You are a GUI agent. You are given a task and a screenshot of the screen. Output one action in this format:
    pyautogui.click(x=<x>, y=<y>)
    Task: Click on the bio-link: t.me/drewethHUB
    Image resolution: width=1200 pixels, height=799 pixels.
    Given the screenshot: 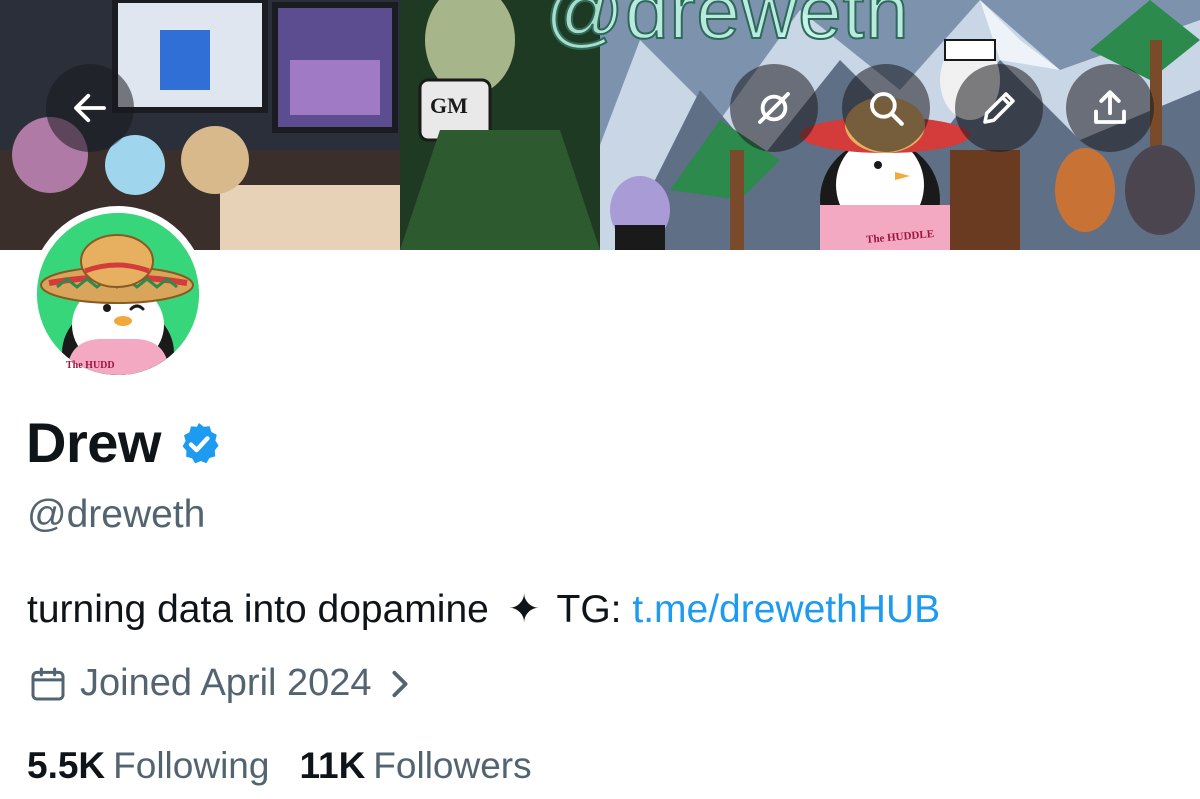 What is the action you would take?
    pyautogui.click(x=786, y=609)
    